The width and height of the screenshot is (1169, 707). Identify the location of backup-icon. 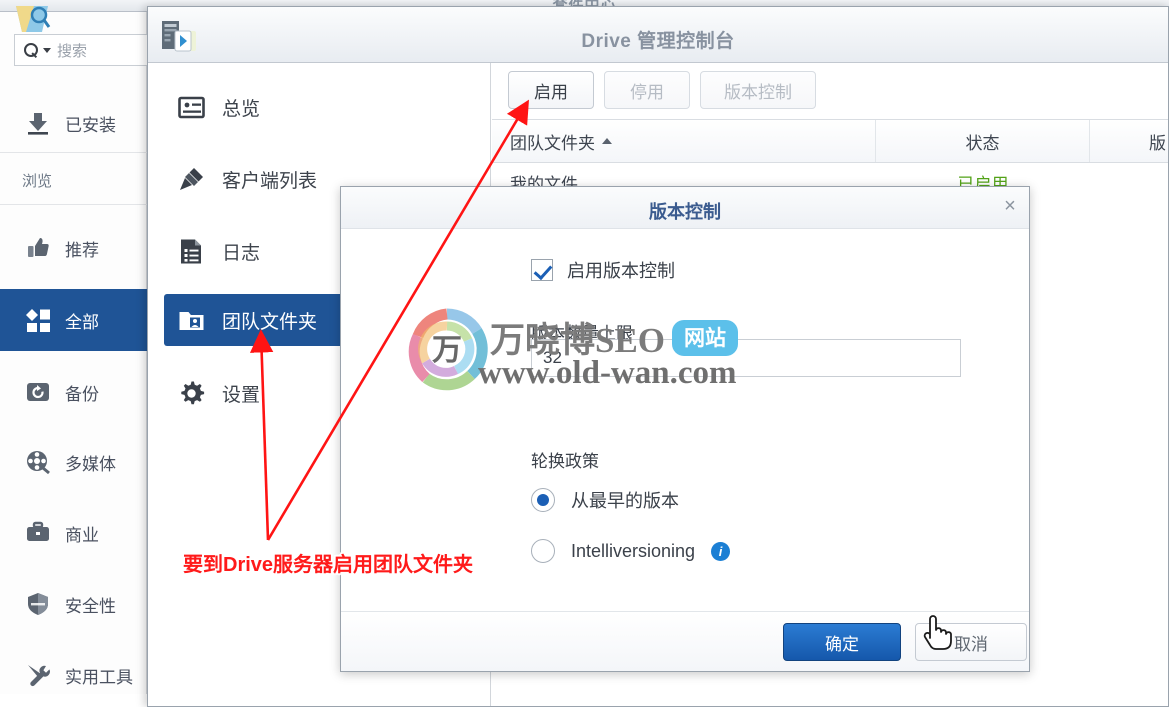
(38, 392).